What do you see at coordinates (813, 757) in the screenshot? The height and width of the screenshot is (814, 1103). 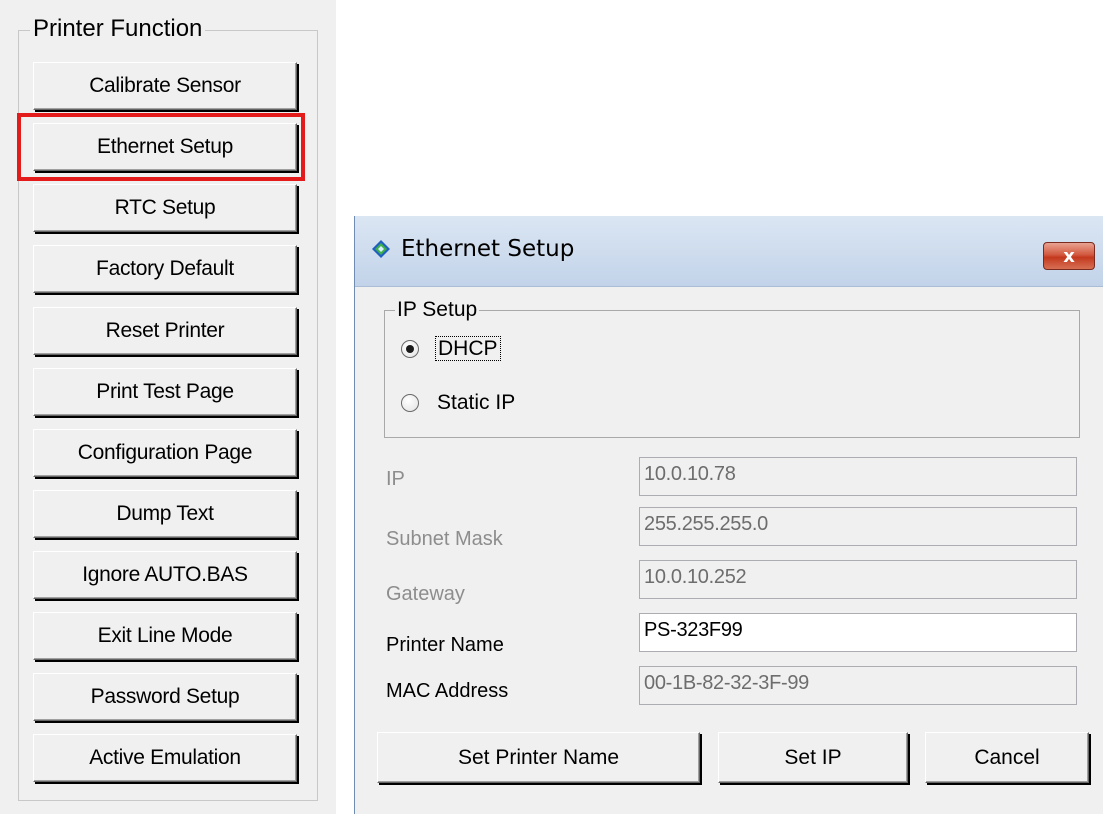 I see `set-ip-button: Set IP` at bounding box center [813, 757].